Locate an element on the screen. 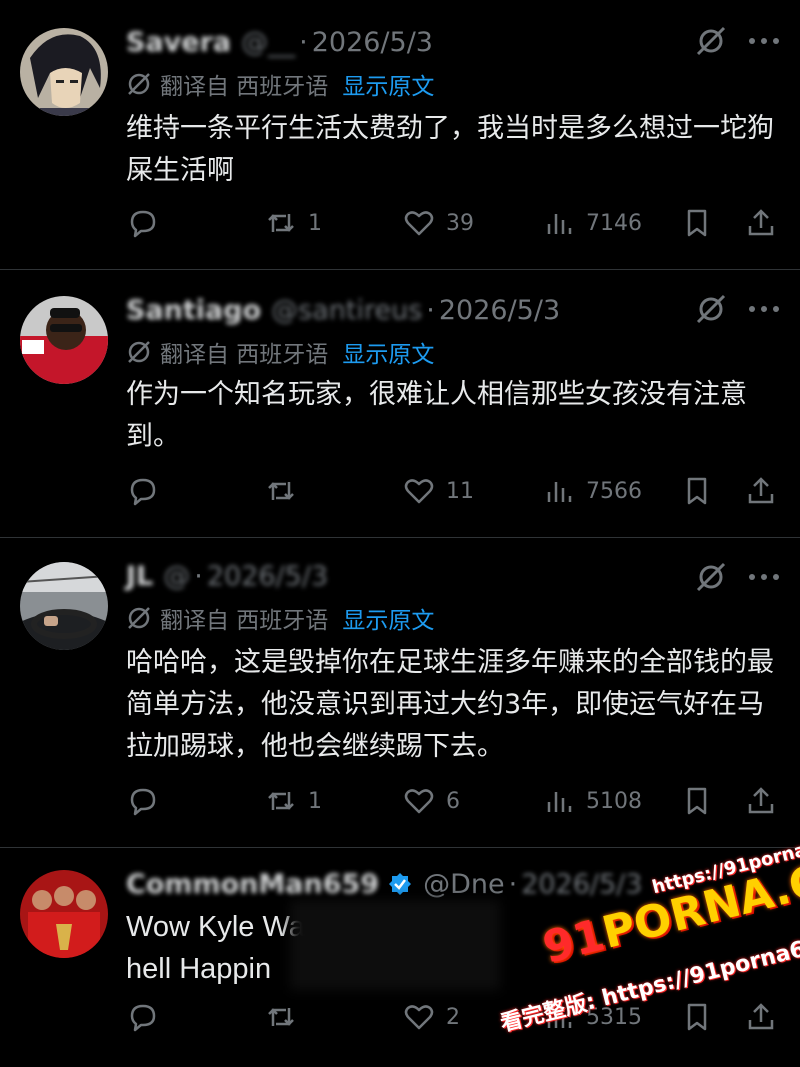  verified-badge-icon is located at coordinates (400, 884).